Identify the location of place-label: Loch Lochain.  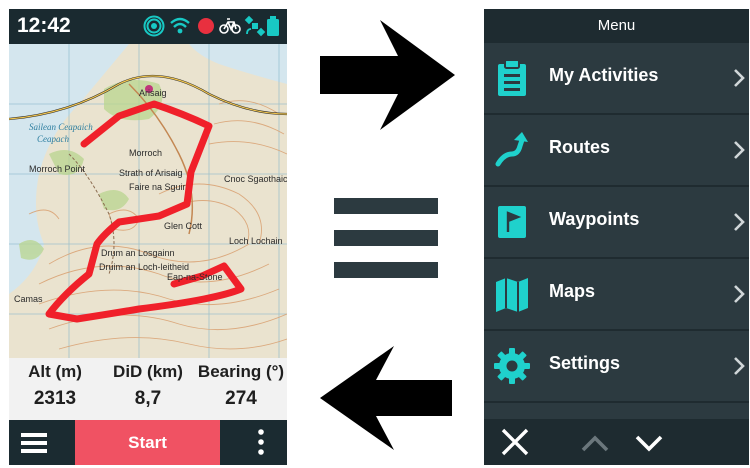
(256, 241).